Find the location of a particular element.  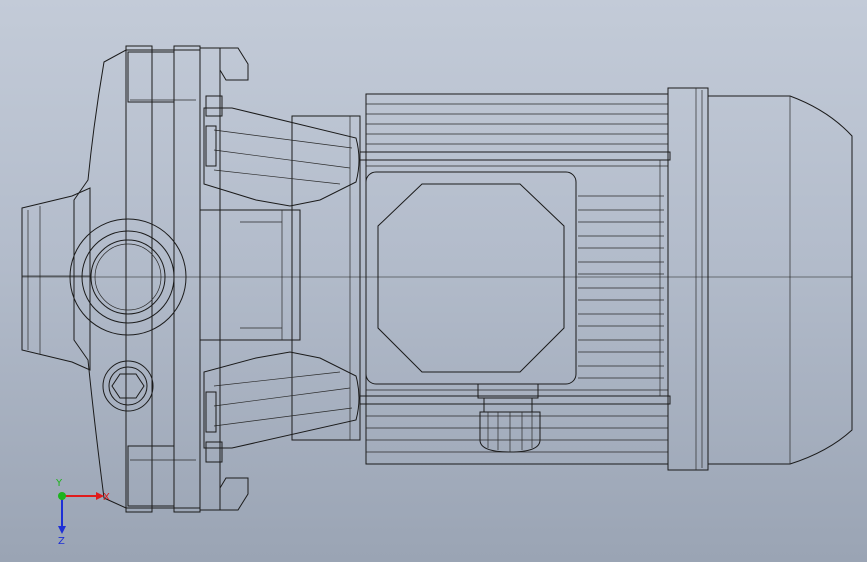

fan-cover is located at coordinates (760, 279).